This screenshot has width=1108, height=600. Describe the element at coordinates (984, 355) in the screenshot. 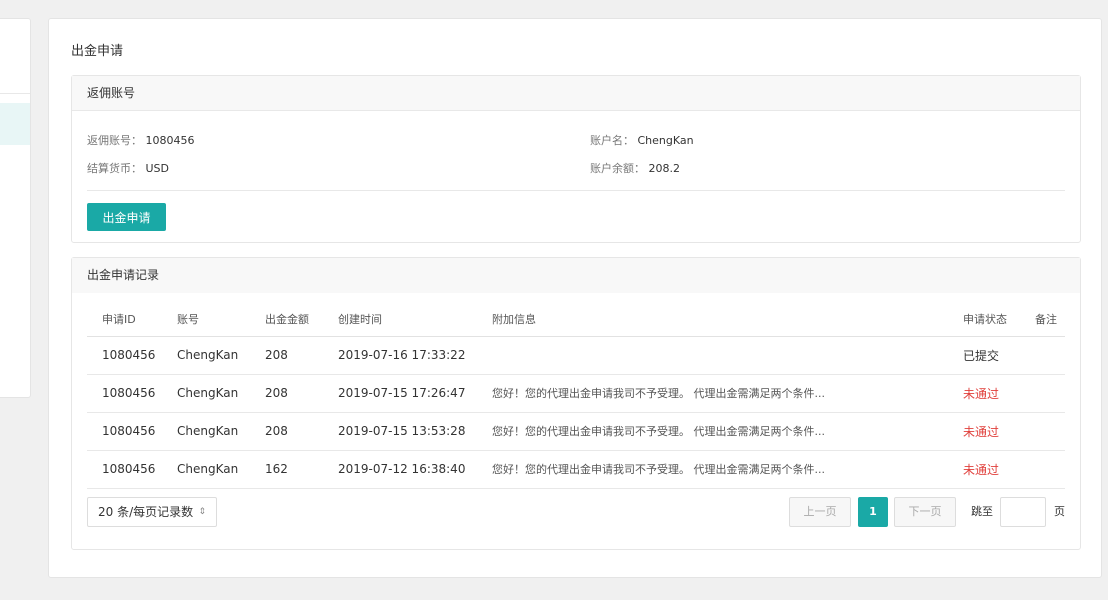

I see `cell-status: 已提交` at that location.